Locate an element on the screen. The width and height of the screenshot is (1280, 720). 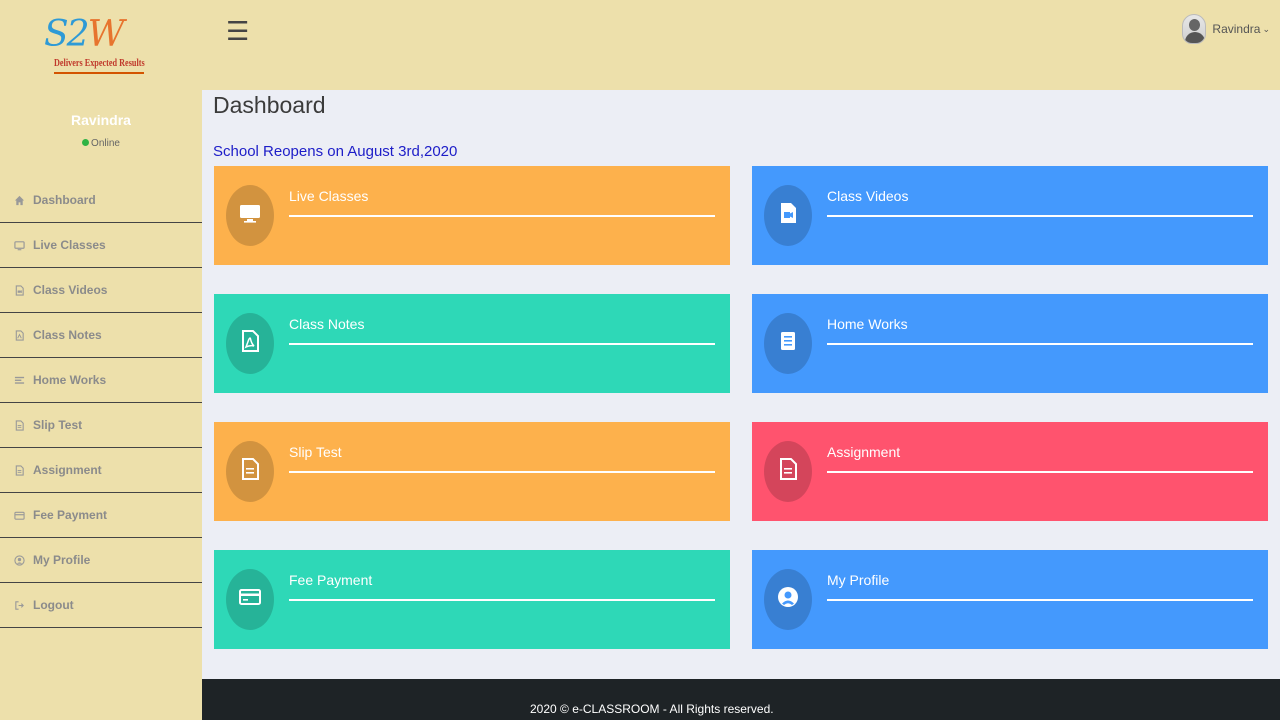
sidebar-item-my-profile: My Profile is located at coordinates (101, 560).